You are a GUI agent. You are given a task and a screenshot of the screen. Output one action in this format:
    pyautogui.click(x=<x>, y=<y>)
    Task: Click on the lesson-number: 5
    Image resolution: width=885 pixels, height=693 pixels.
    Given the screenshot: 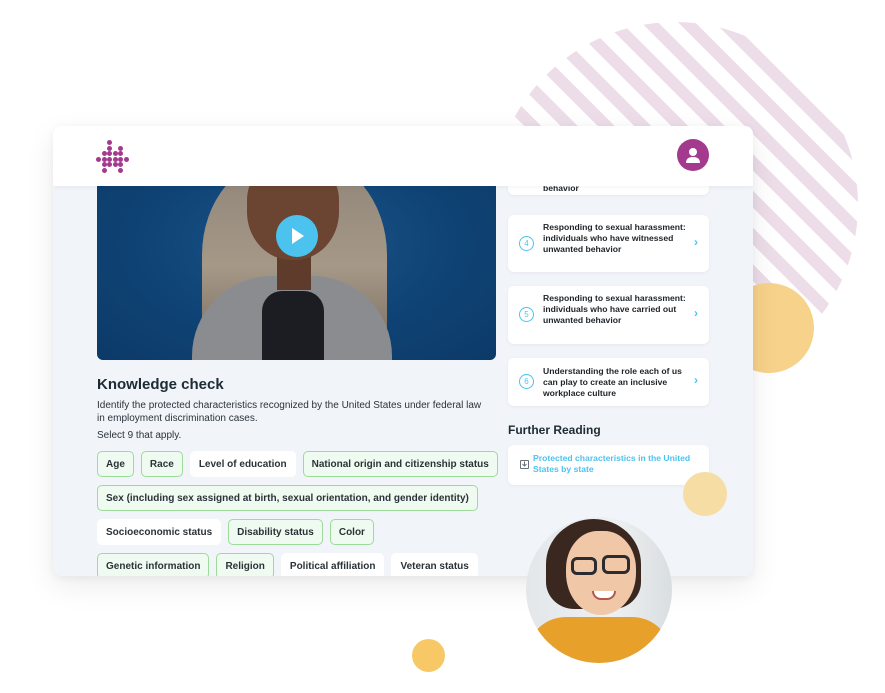 What is the action you would take?
    pyautogui.click(x=526, y=314)
    